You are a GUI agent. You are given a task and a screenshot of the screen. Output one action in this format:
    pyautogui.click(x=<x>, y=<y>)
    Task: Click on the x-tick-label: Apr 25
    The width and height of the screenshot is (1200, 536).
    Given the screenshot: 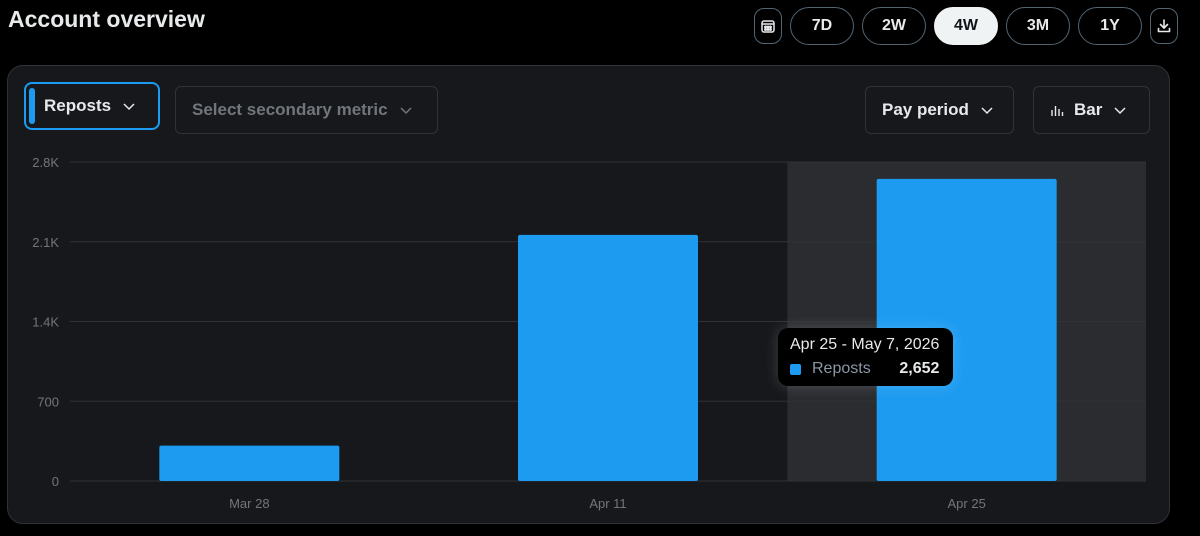 What is the action you would take?
    pyautogui.click(x=967, y=503)
    